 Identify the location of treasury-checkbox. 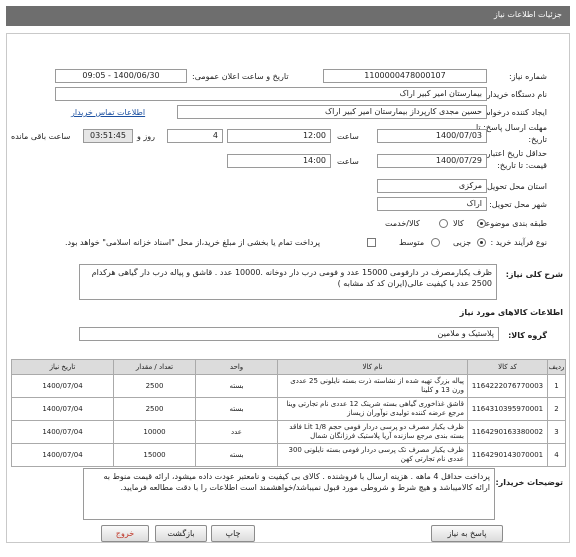
(371, 242).